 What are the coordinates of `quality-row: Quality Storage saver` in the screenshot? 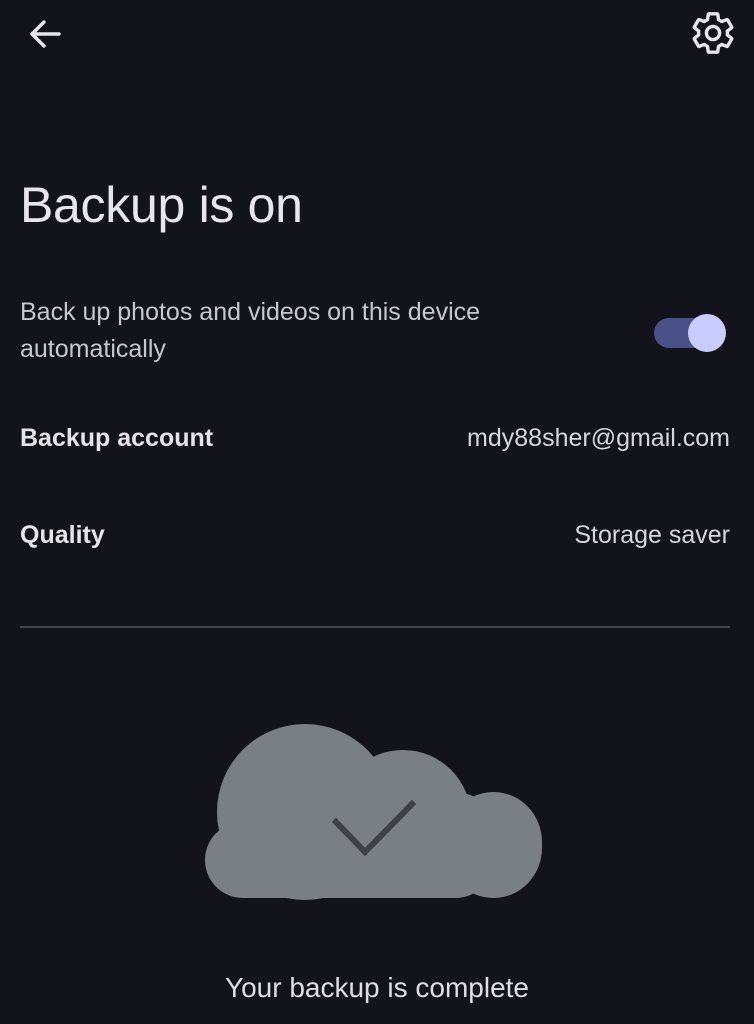 It's located at (377, 537).